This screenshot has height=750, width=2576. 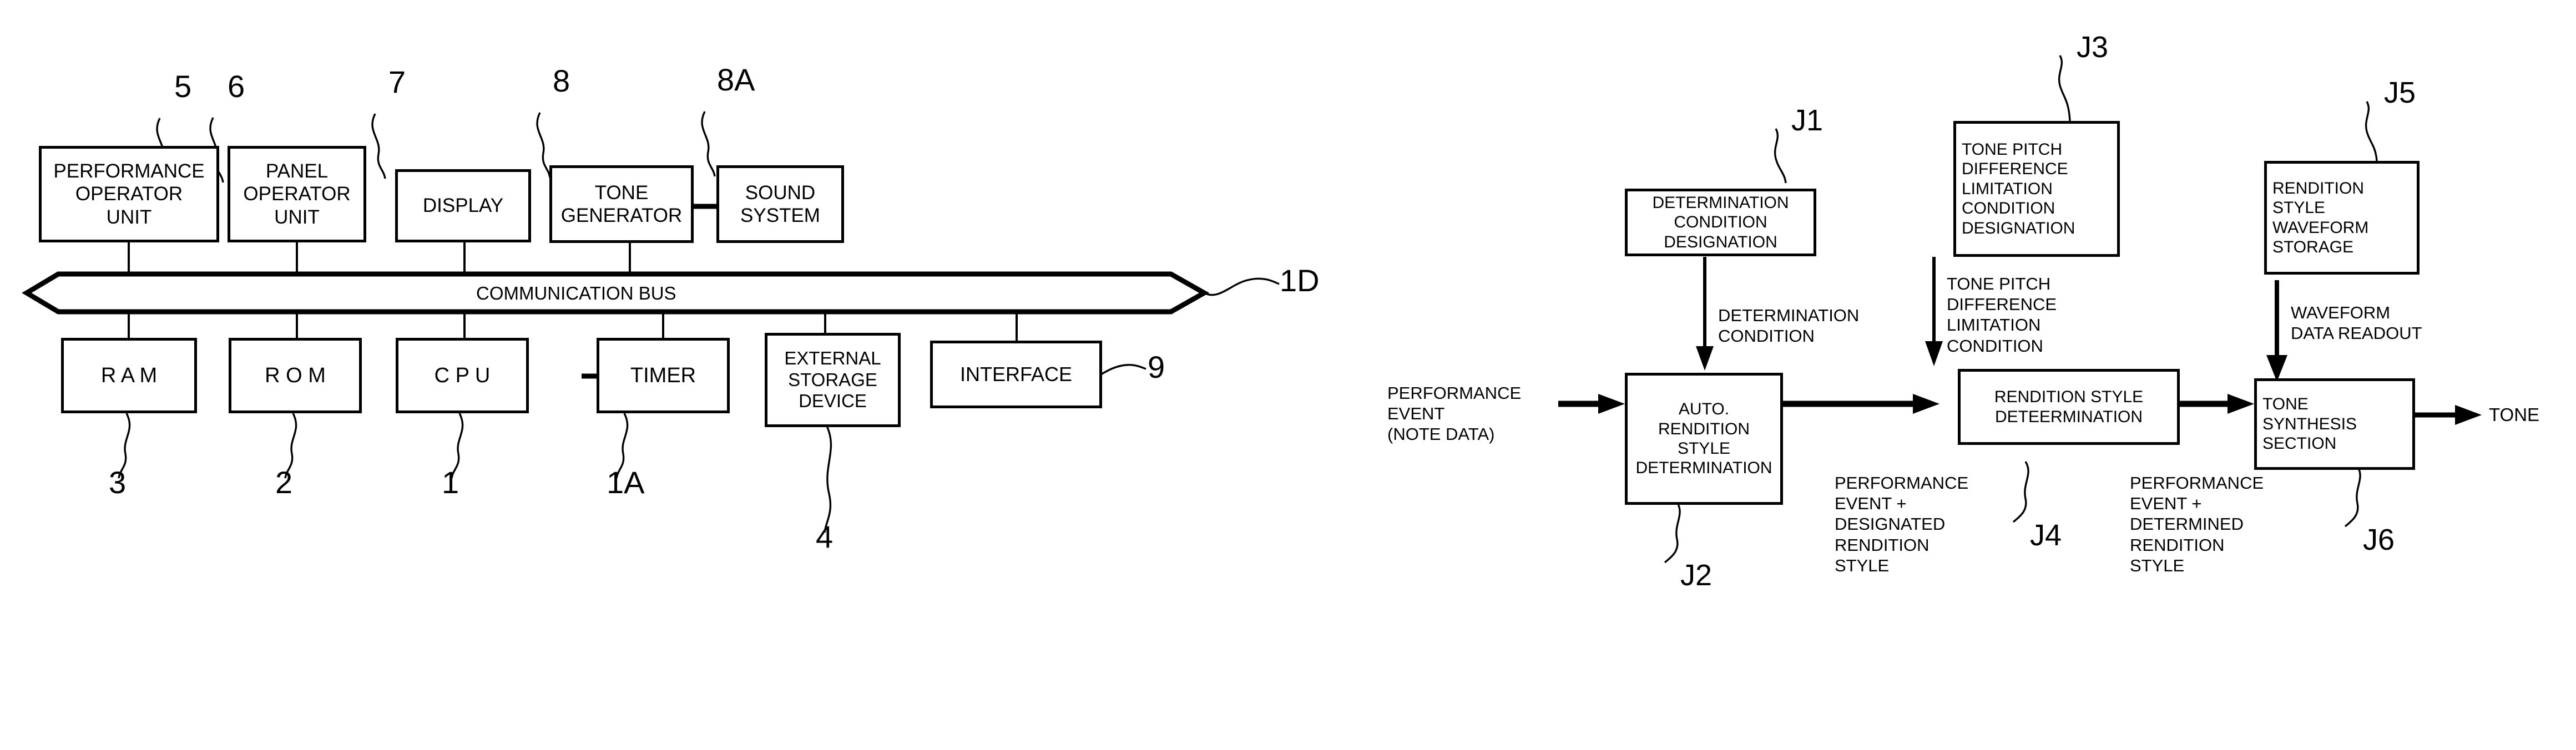 I want to click on box-cpu: C P U, so click(x=462, y=375).